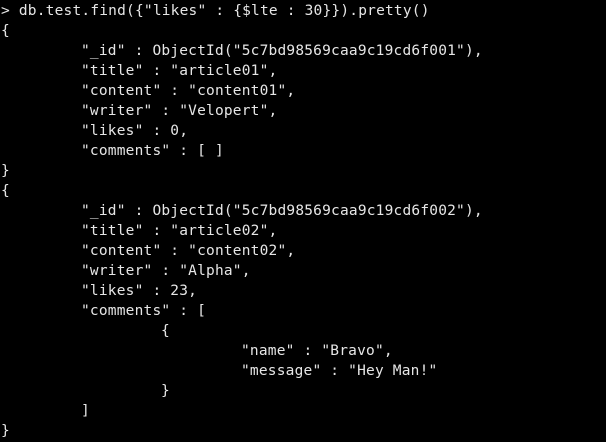 This screenshot has height=442, width=606. I want to click on doc2-writer-line: "writer" : "Alpha",, so click(166, 271).